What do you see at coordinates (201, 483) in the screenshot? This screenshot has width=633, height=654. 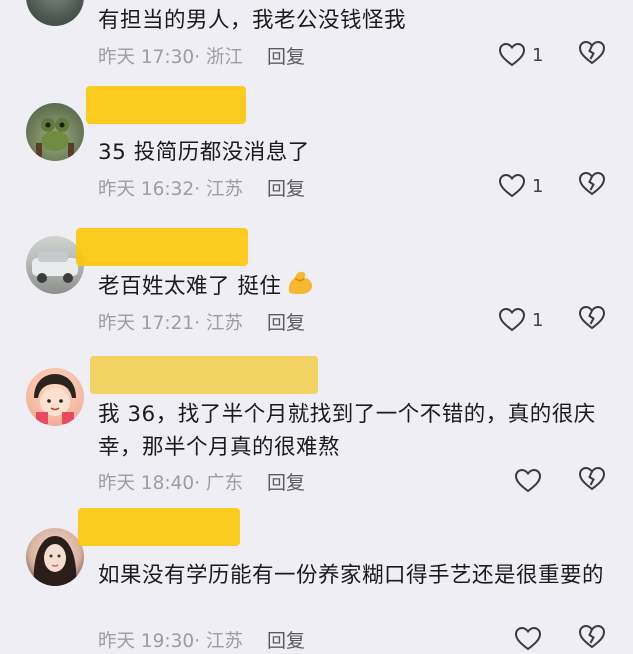 I see `comment-meta: 昨天 18:40· 广东 回复` at bounding box center [201, 483].